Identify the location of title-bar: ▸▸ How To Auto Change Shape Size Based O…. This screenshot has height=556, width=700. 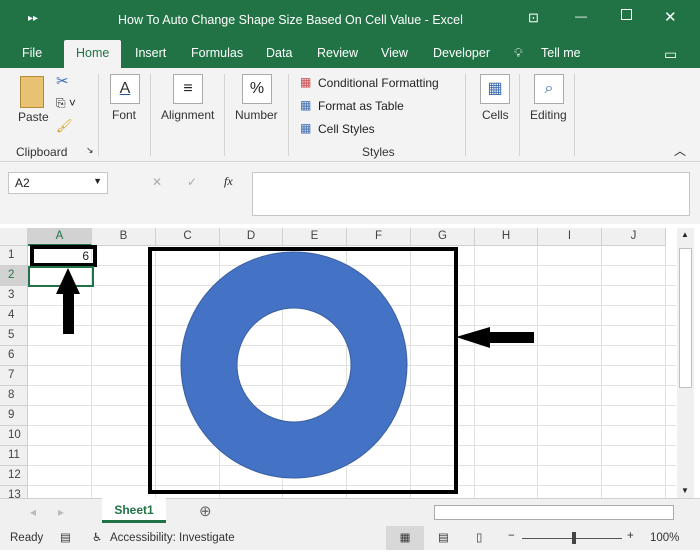
(350, 20).